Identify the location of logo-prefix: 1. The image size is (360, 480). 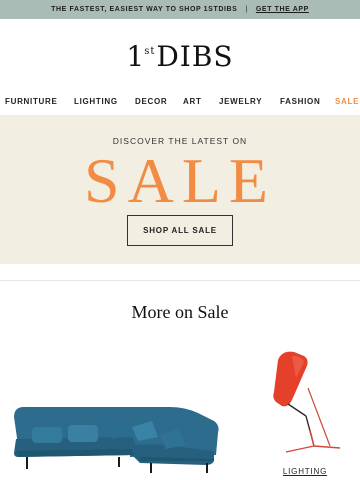
(136, 56).